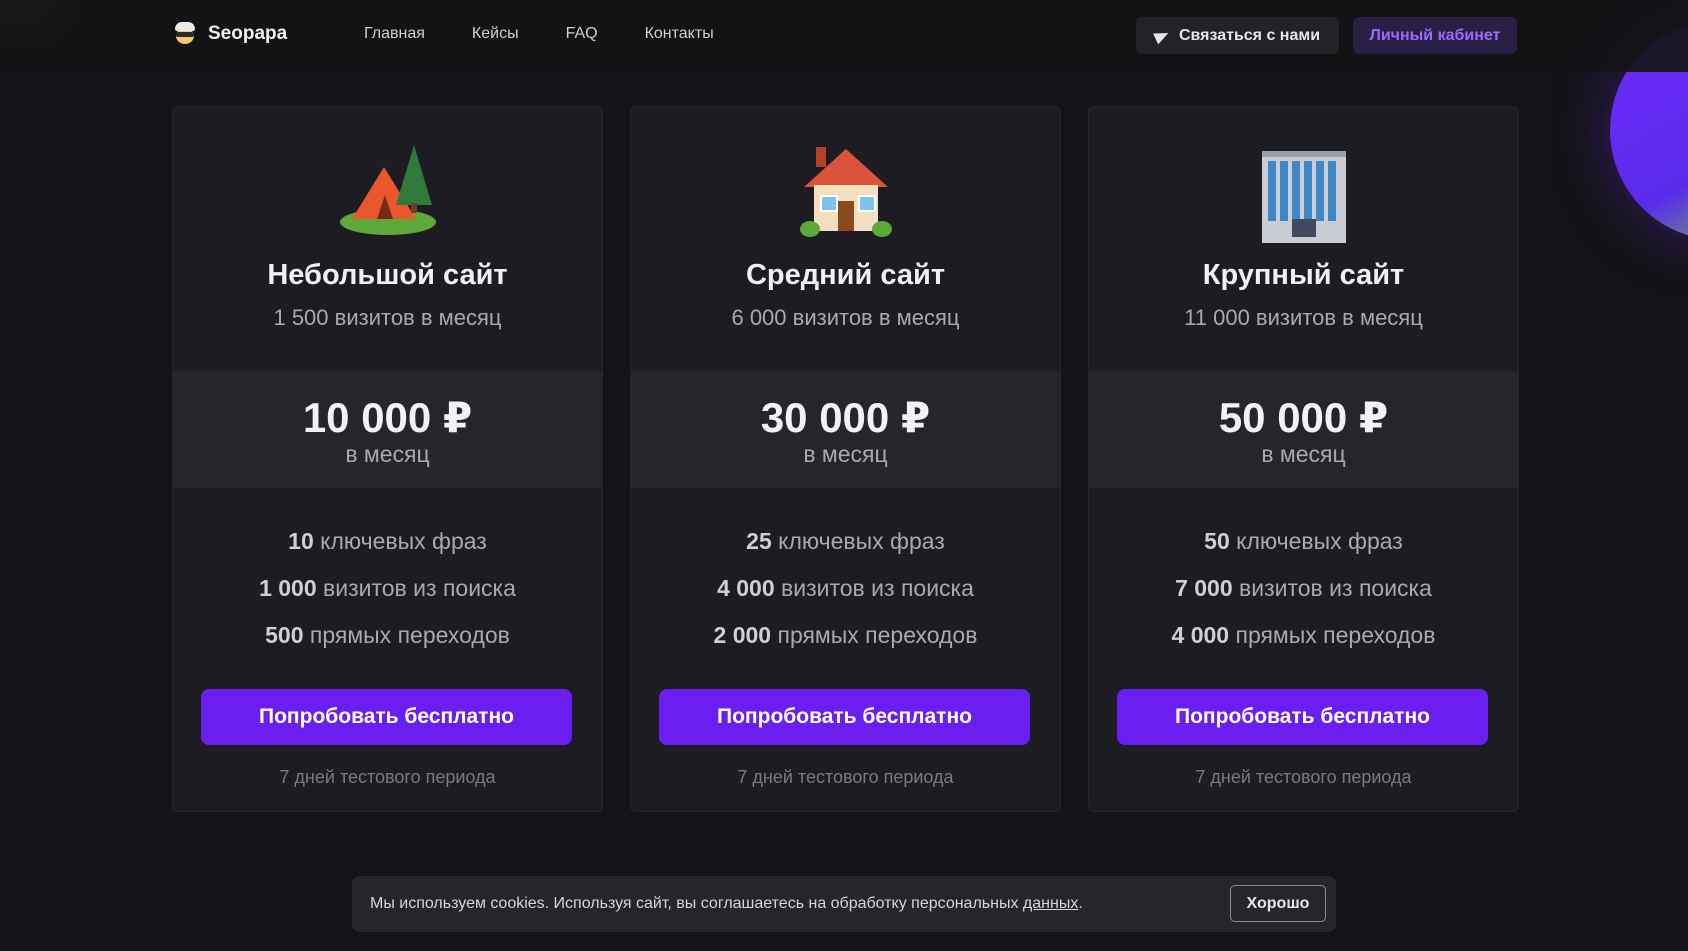 Image resolution: width=1688 pixels, height=951 pixels. Describe the element at coordinates (394, 34) in the screenshot. I see `nav-item-home: Главная` at that location.